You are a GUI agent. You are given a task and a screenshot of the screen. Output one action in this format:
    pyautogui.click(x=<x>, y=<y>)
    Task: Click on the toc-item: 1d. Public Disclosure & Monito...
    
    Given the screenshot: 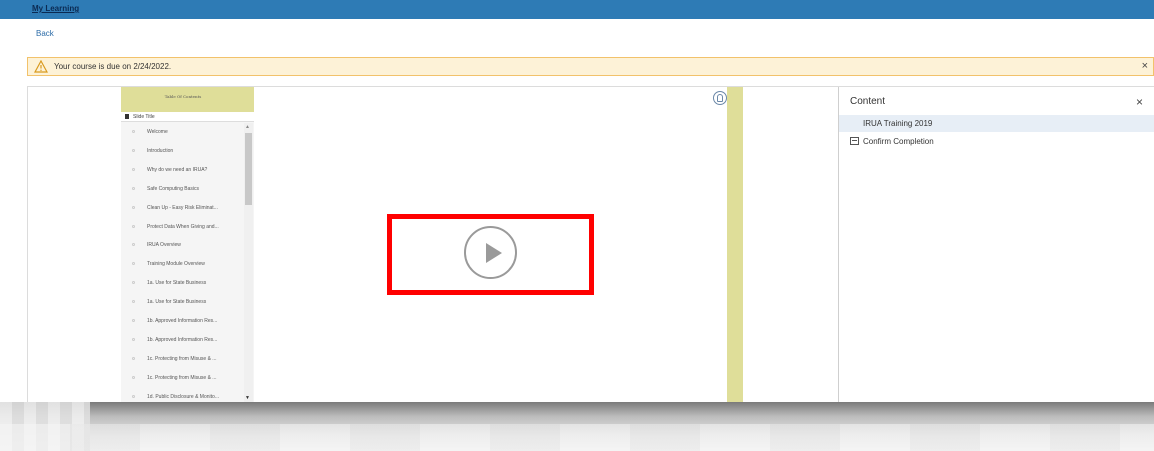 What is the action you would take?
    pyautogui.click(x=182, y=397)
    